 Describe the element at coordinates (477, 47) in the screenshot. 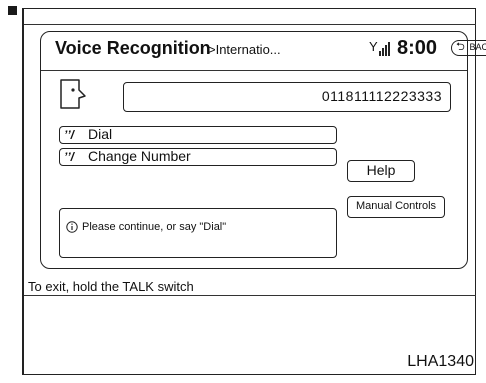

I see `back-button-label: BACK` at that location.